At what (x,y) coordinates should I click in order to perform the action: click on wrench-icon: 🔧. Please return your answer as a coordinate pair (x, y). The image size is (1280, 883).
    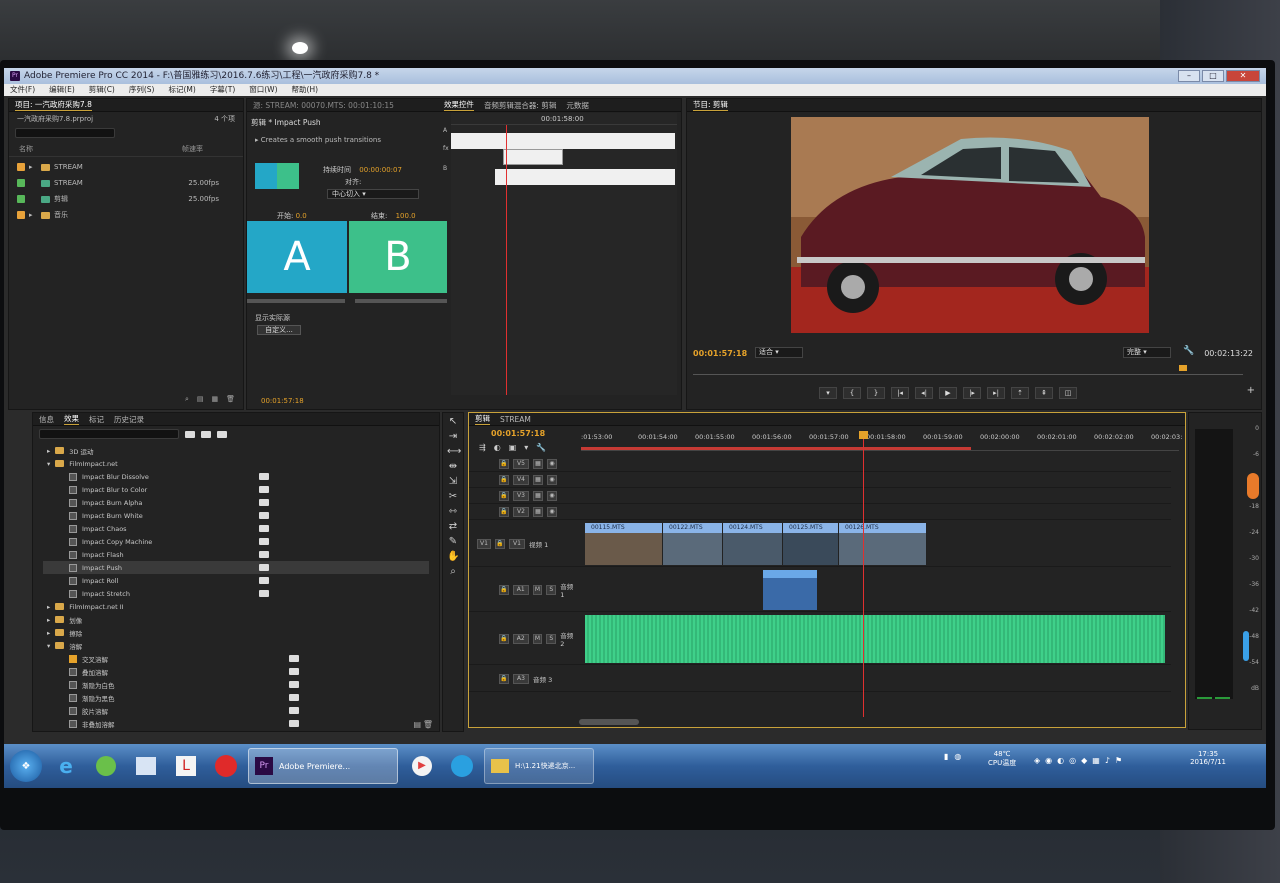
    Looking at the image, I should click on (1188, 351).